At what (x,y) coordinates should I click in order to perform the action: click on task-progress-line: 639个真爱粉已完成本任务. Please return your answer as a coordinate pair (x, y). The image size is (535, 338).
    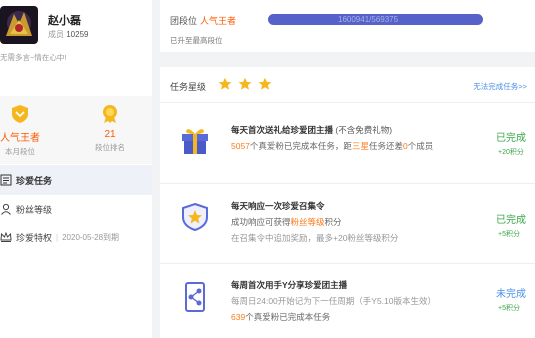
    Looking at the image, I should click on (280, 317).